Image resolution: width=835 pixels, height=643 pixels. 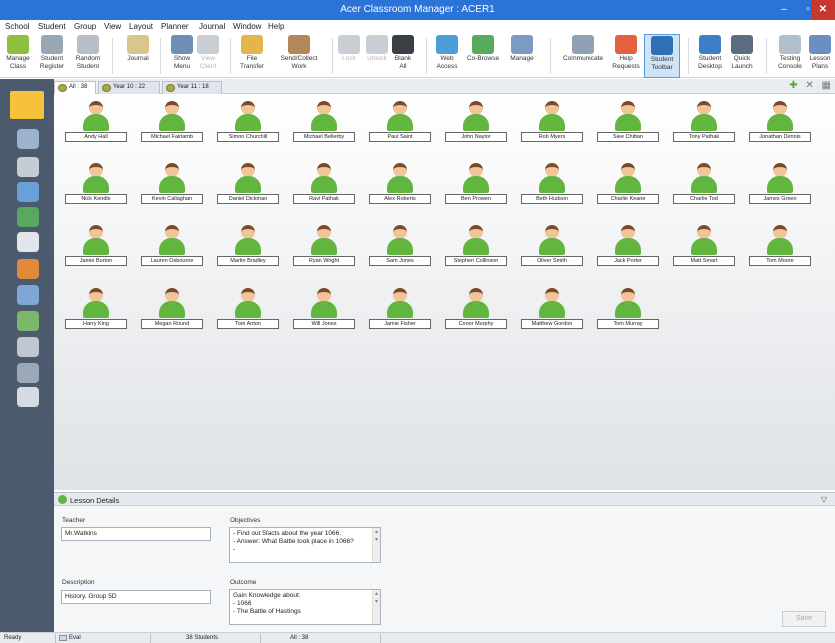 I want to click on student-alex-roberts: Alex Roberts, so click(x=400, y=183).